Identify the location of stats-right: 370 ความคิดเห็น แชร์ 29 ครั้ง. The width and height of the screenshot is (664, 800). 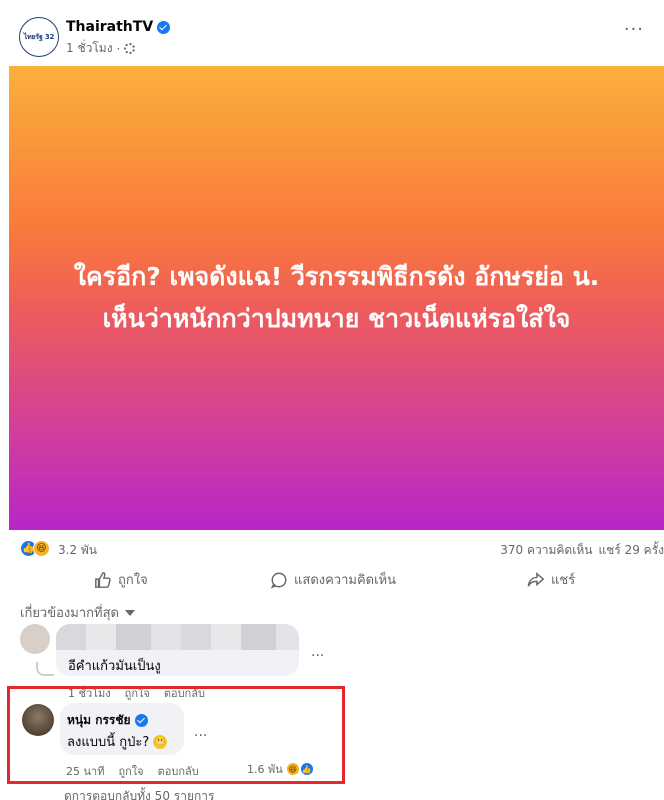
(582, 550).